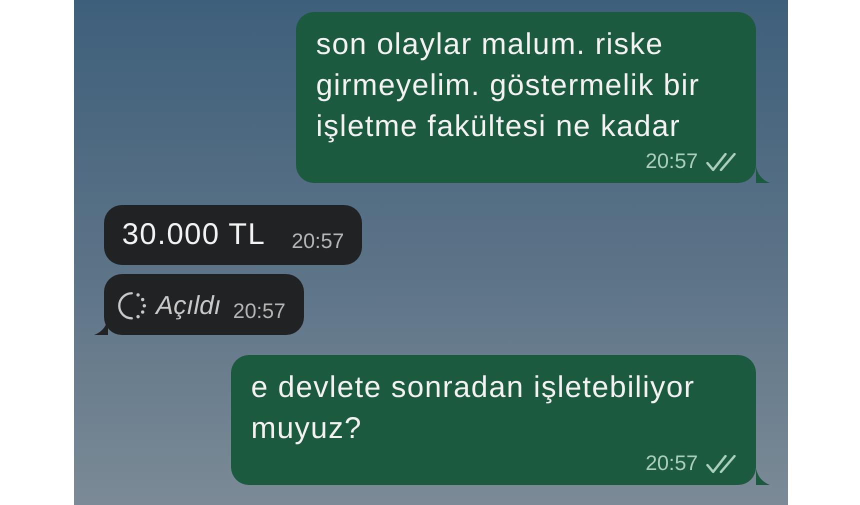 The height and width of the screenshot is (505, 860). I want to click on view-once-icon, so click(132, 306).